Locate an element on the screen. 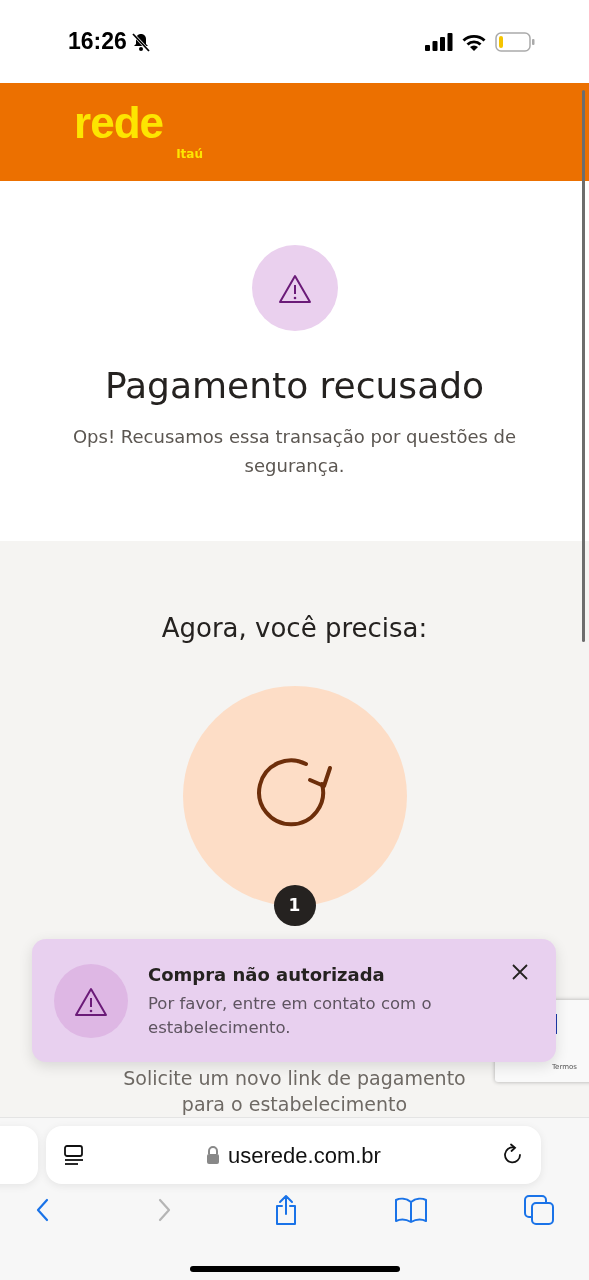 Image resolution: width=589 pixels, height=1280 pixels. toast-title: Compra não autorizada is located at coordinates (267, 975).